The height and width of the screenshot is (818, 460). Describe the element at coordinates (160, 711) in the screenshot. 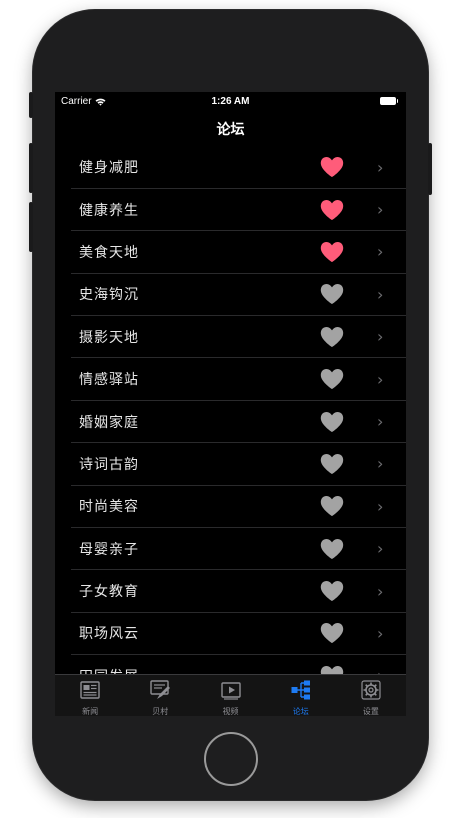

I see `tab-label: 贝村` at that location.